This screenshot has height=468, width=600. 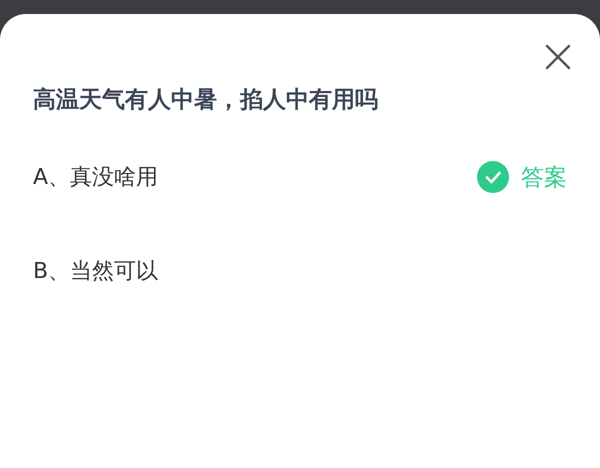 I want to click on question-text: 高温天气有人中暑，掐人中有用吗, so click(x=206, y=100).